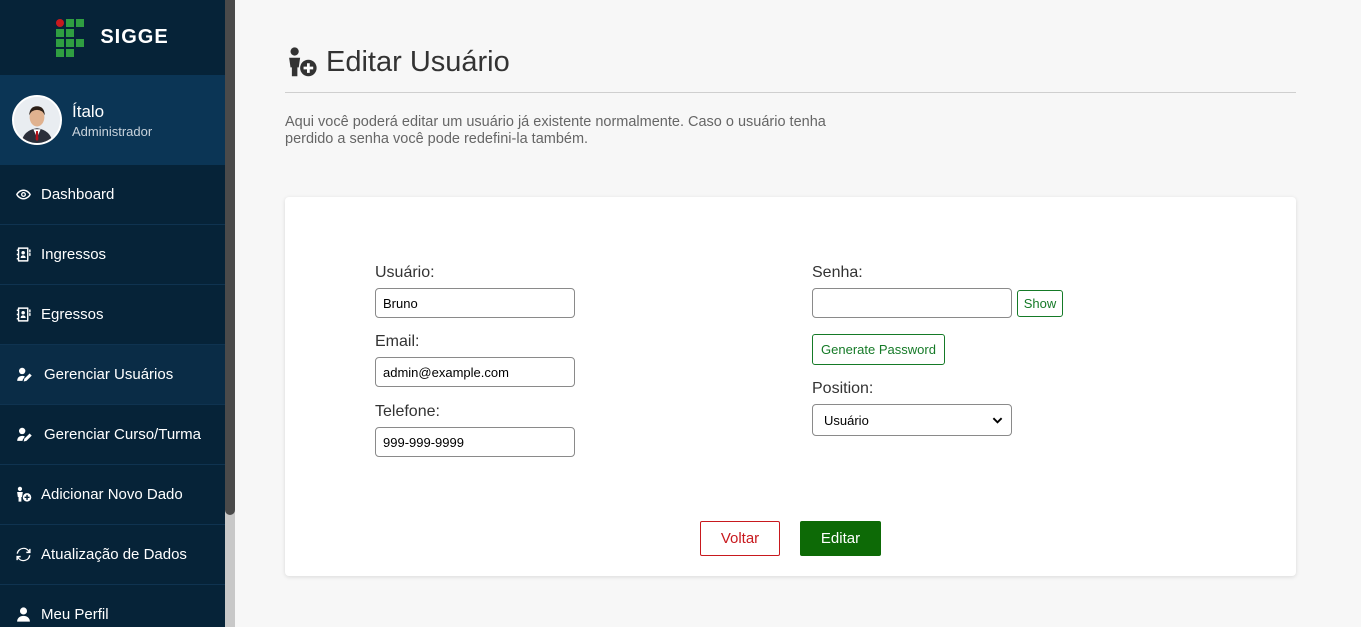 The height and width of the screenshot is (627, 1361). What do you see at coordinates (122, 434) in the screenshot?
I see `sidebar-item-label: Gerenciar Curso/Turma` at bounding box center [122, 434].